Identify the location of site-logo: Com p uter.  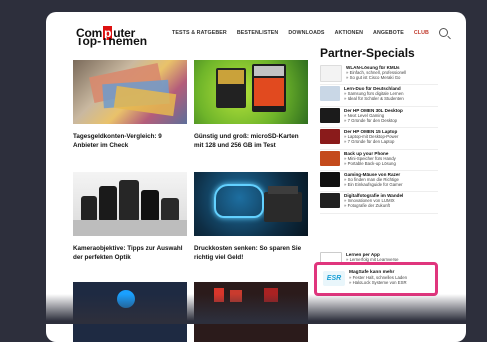
(105, 33).